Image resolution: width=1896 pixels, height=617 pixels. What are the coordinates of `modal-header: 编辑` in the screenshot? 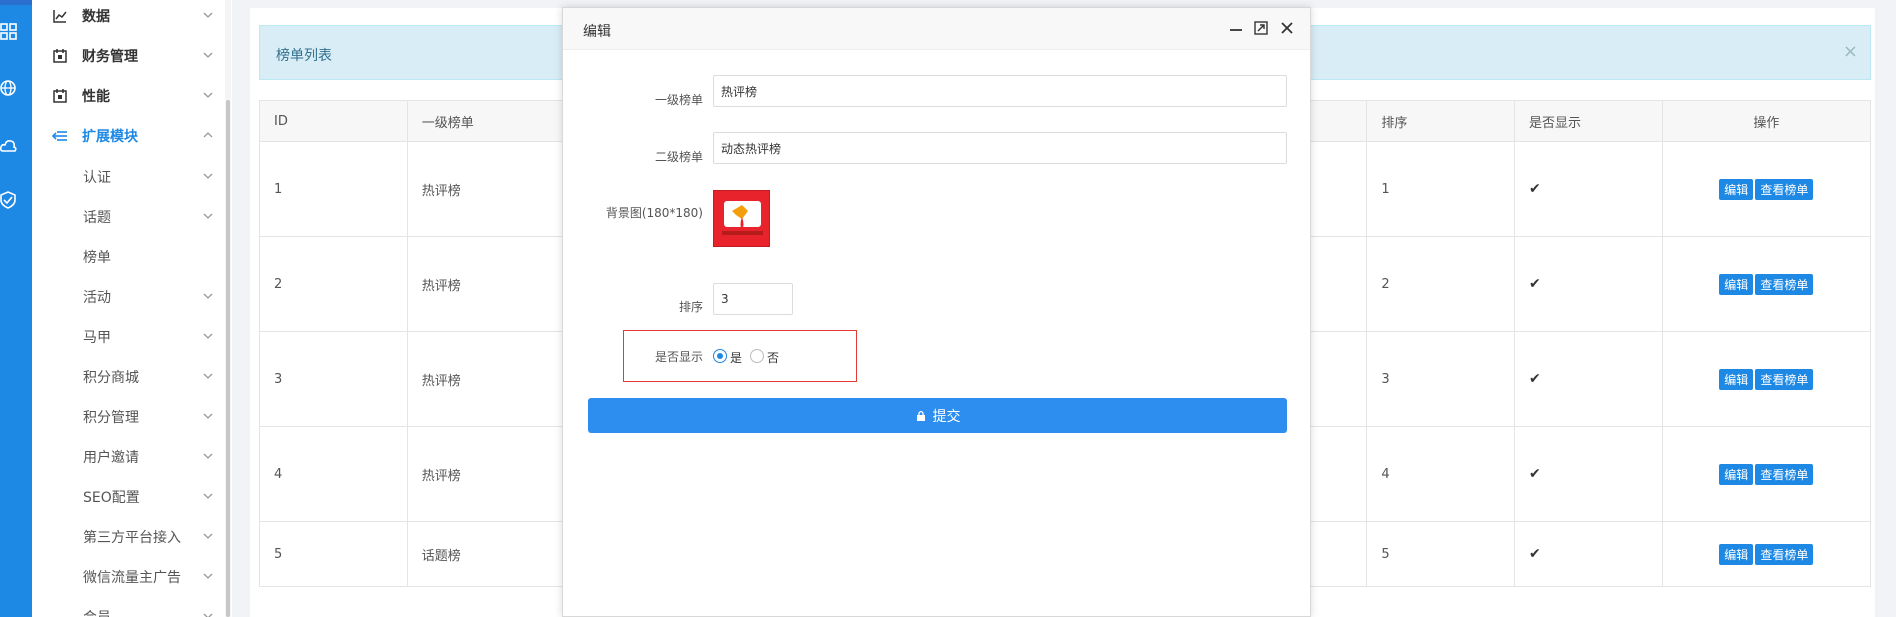 It's located at (936, 29).